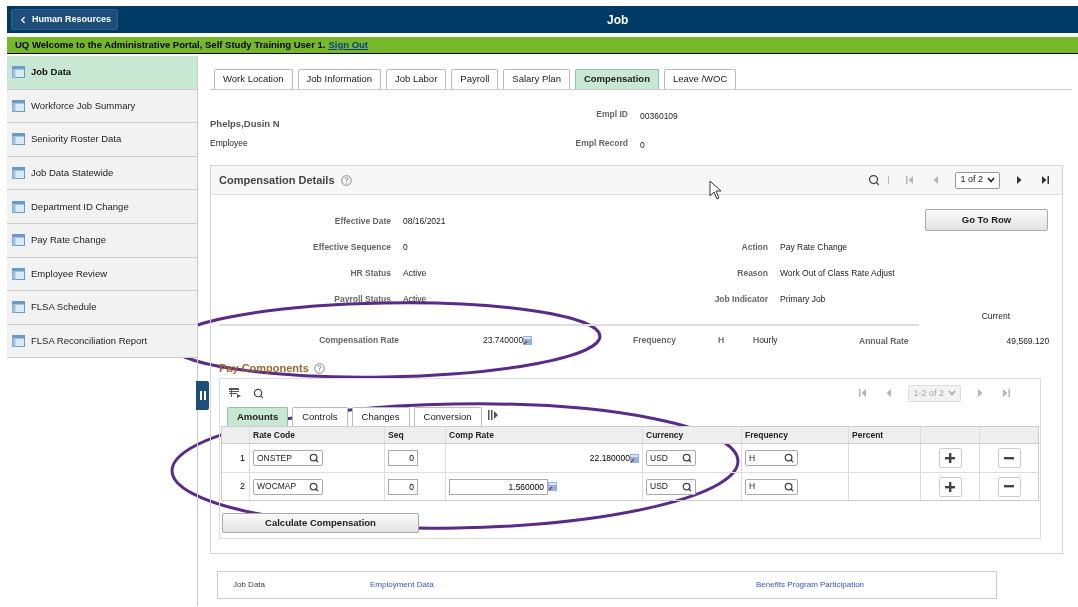 This screenshot has width=1078, height=607. I want to click on tab: Changes, so click(380, 417).